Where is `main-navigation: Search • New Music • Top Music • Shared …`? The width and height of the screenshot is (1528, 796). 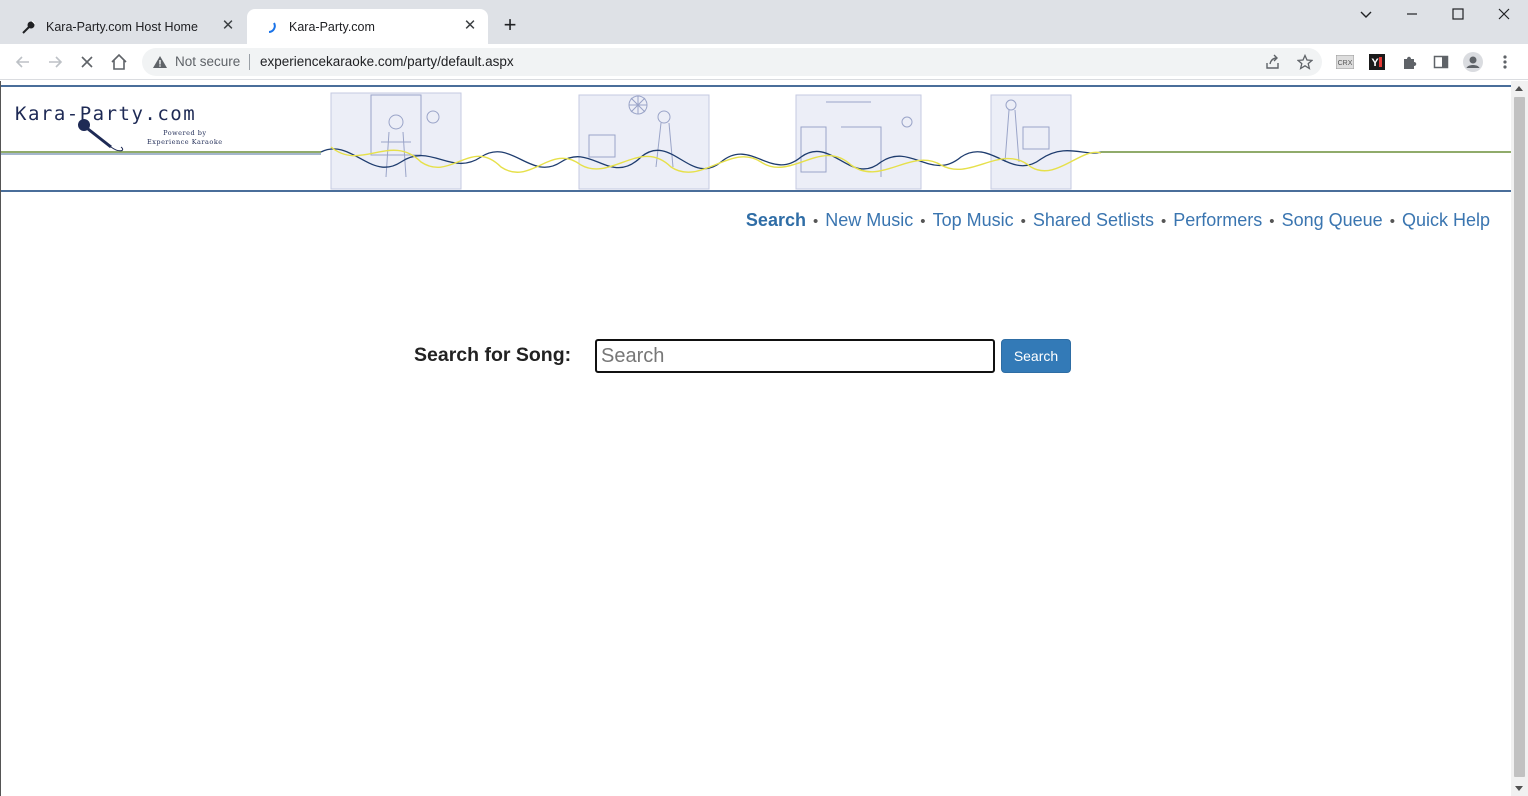 main-navigation: Search • New Music • Top Music • Shared … is located at coordinates (1118, 220).